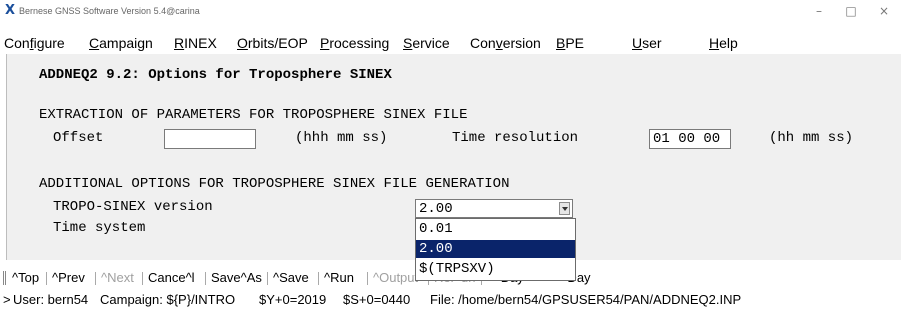 Image resolution: width=901 pixels, height=309 pixels. What do you see at coordinates (495, 229) in the screenshot?
I see `dropdown-option: 0.01` at bounding box center [495, 229].